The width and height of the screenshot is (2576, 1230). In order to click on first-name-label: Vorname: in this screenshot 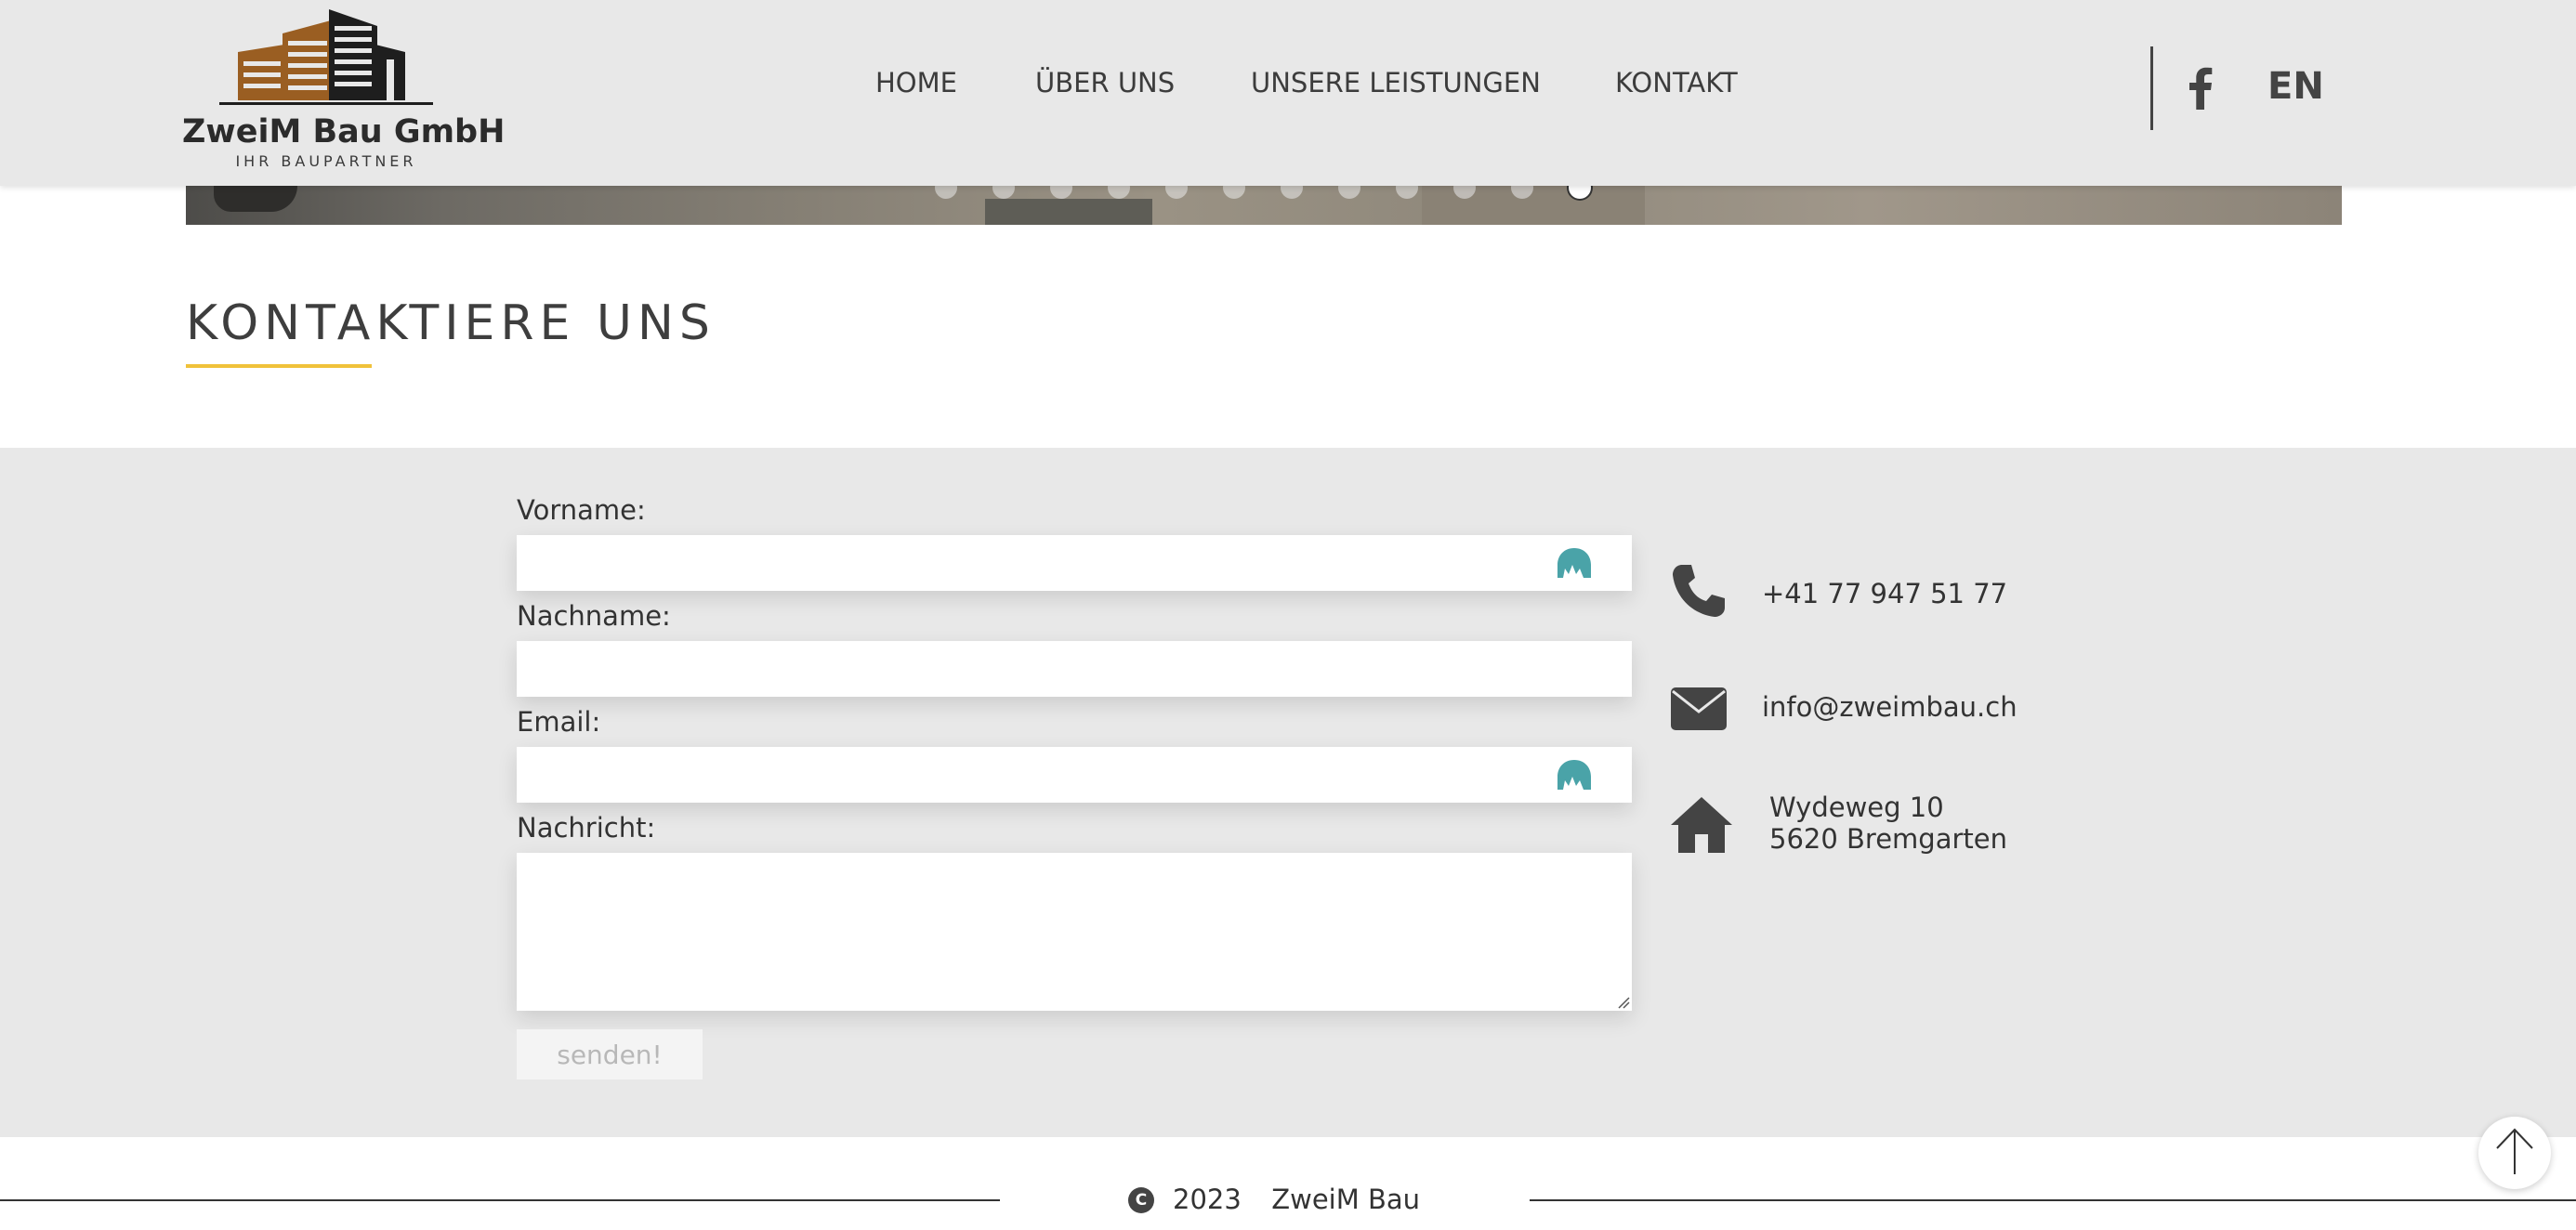, I will do `click(581, 510)`.